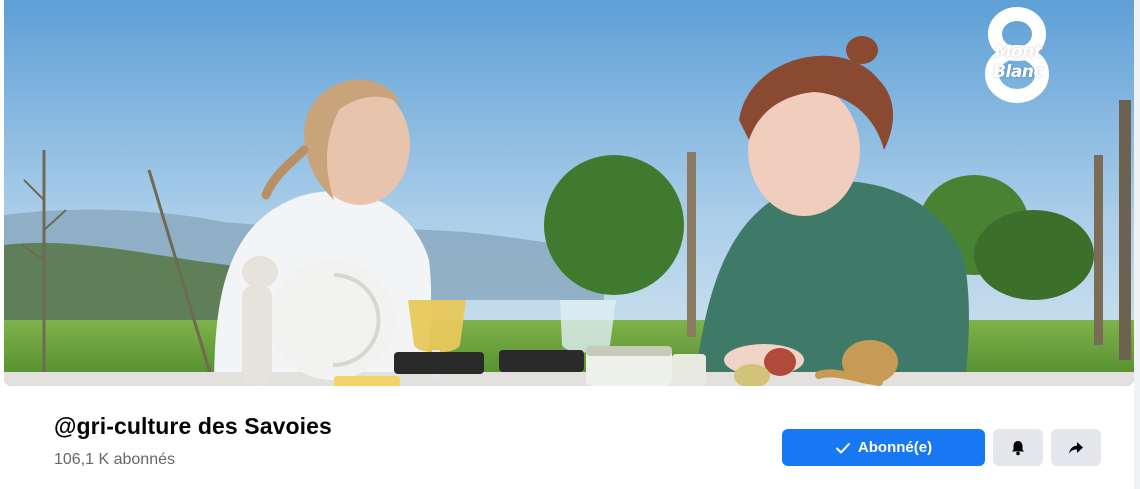 This screenshot has height=489, width=1140. I want to click on channel-logo: Mont Blanc, so click(1017, 55).